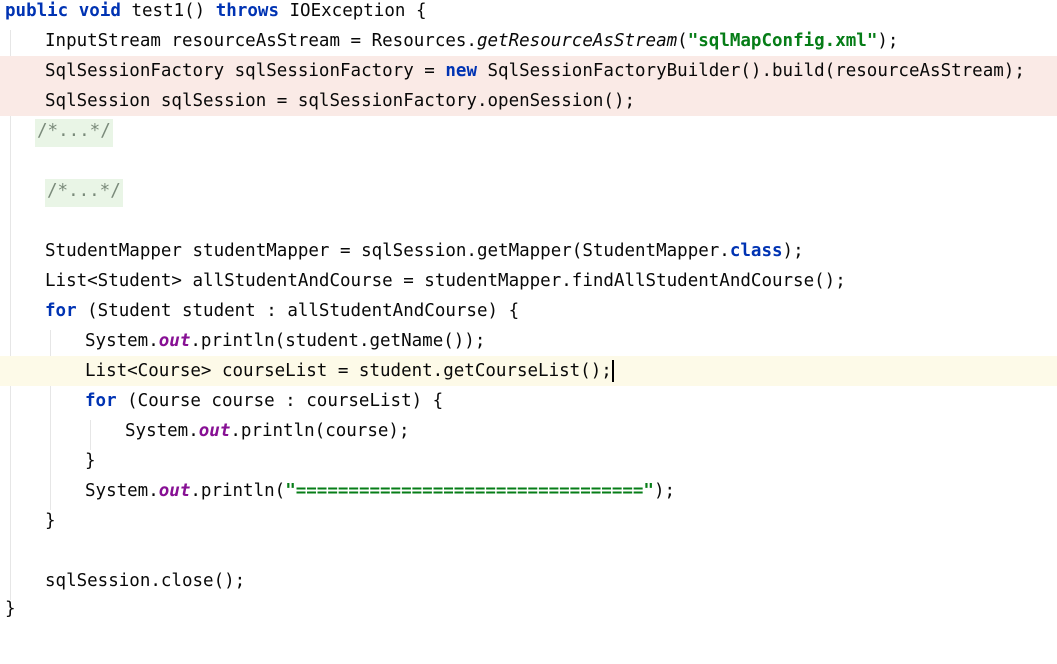  I want to click on code-text: .println(, so click(238, 491).